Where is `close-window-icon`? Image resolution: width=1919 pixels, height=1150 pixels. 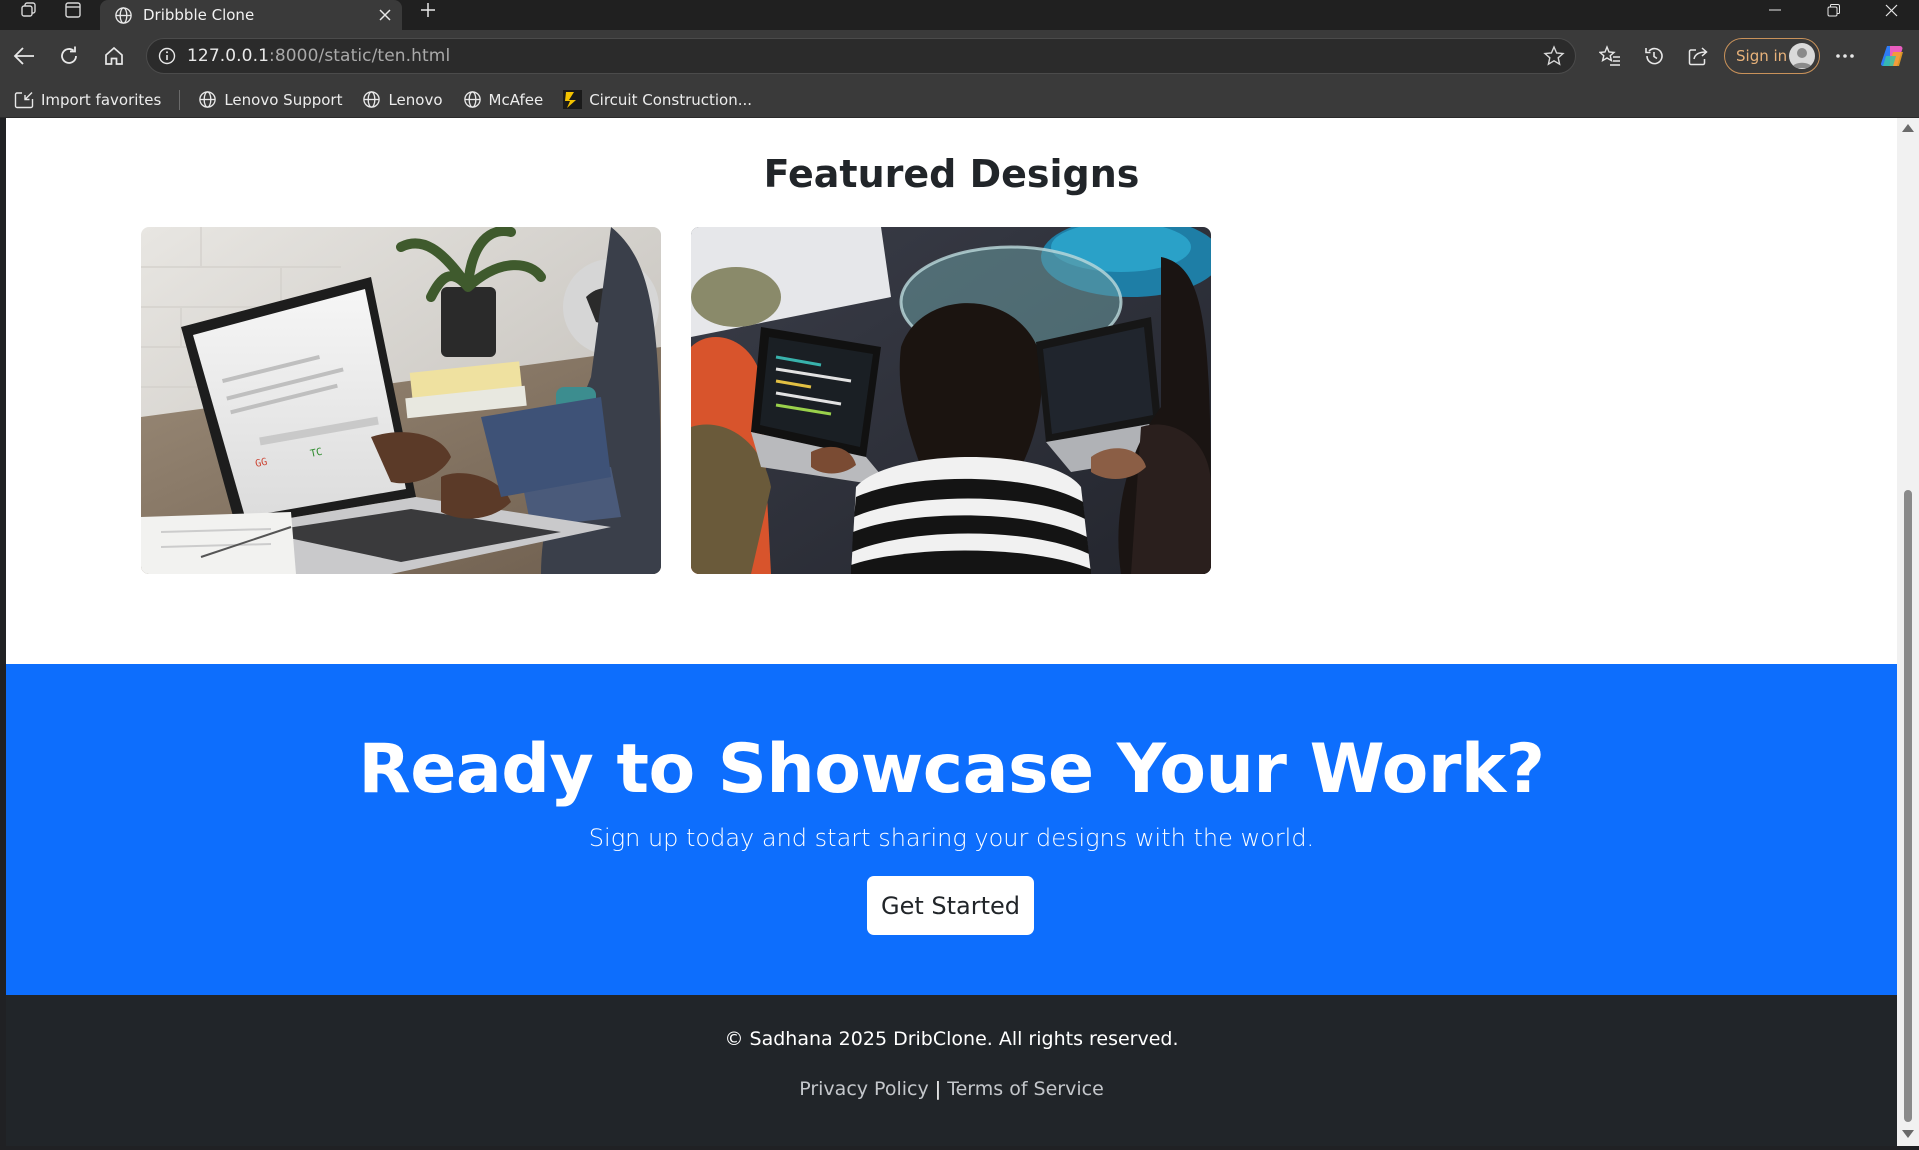 close-window-icon is located at coordinates (1891, 10).